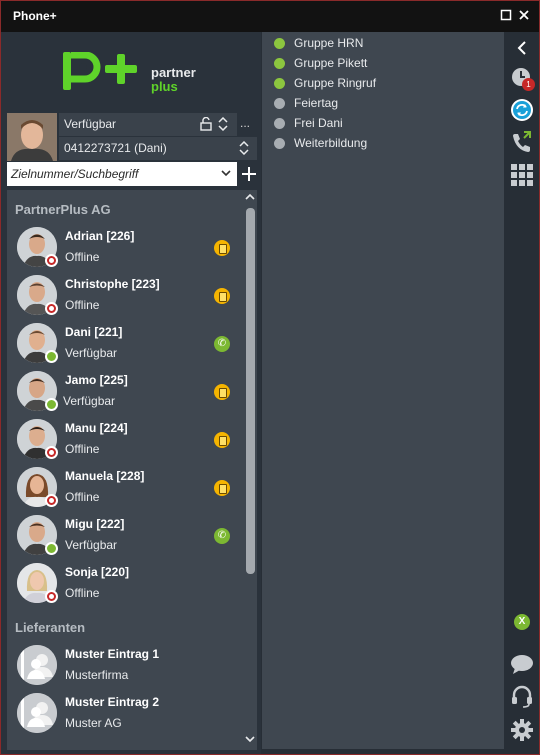 Image resolution: width=540 pixels, height=755 pixels. I want to click on sync-button, so click(522, 110).